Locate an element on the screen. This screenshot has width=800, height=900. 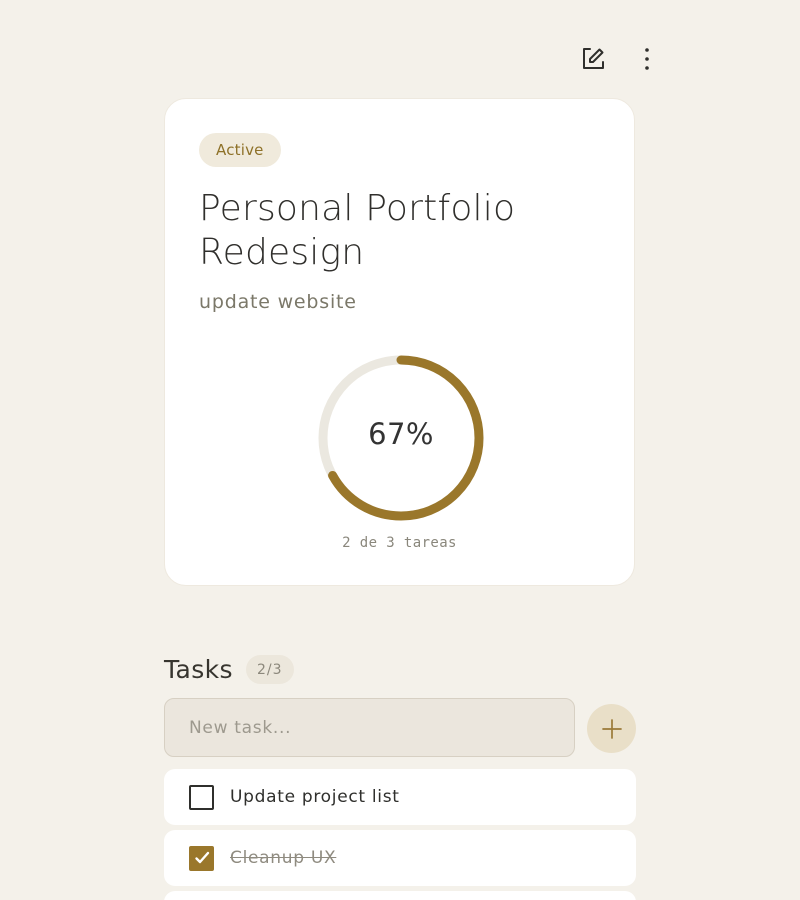
tasks-count-badge: 2/3 is located at coordinates (269, 669).